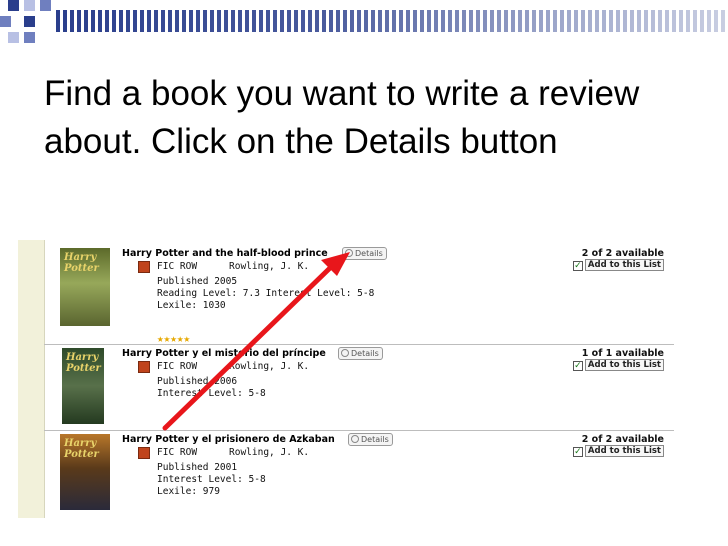 Image resolution: width=728 pixels, height=546 pixels. Describe the element at coordinates (197, 281) in the screenshot. I see `publication-info: Published 2005` at that location.